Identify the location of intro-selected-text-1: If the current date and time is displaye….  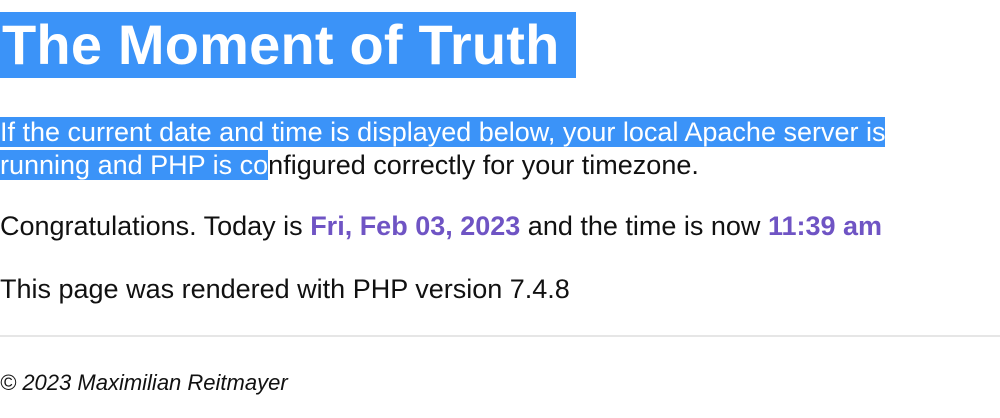
(443, 132).